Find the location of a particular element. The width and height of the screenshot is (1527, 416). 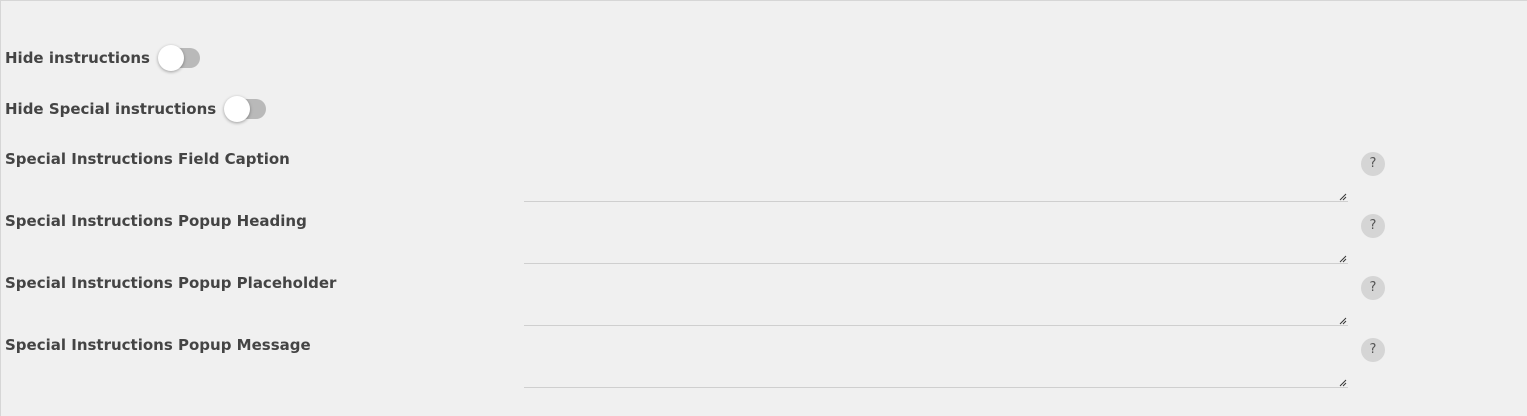

popup-heading-label: Special Instructions Popup Heading is located at coordinates (156, 221).